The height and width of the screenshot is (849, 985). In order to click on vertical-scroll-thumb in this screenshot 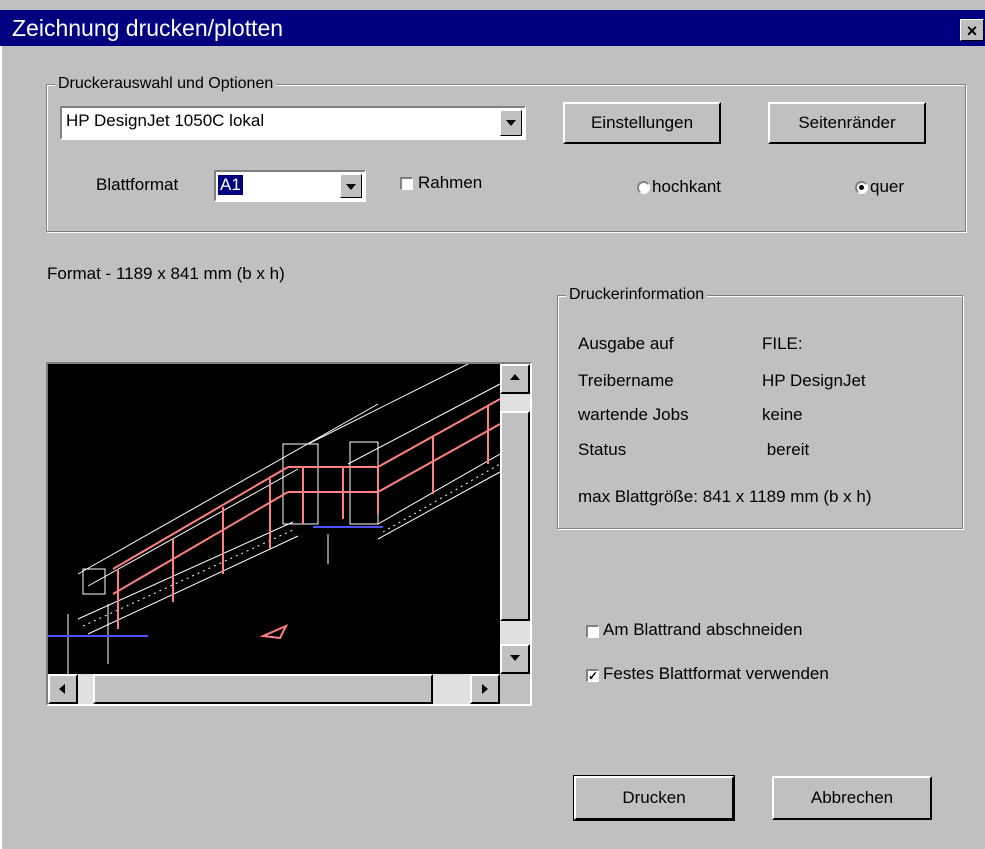, I will do `click(515, 516)`.